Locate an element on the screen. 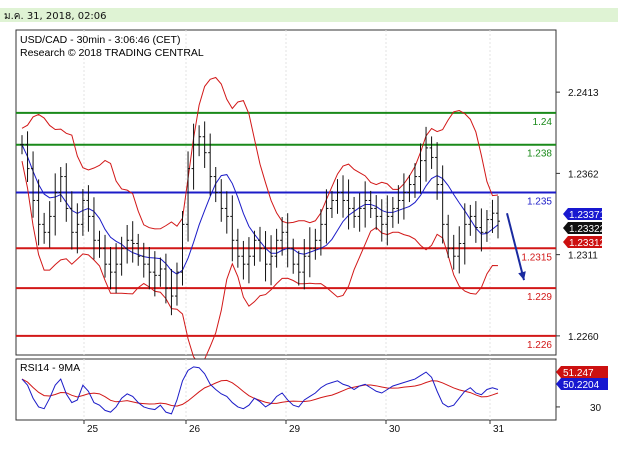 The height and width of the screenshot is (455, 618). level-label: 1.24 is located at coordinates (543, 122).